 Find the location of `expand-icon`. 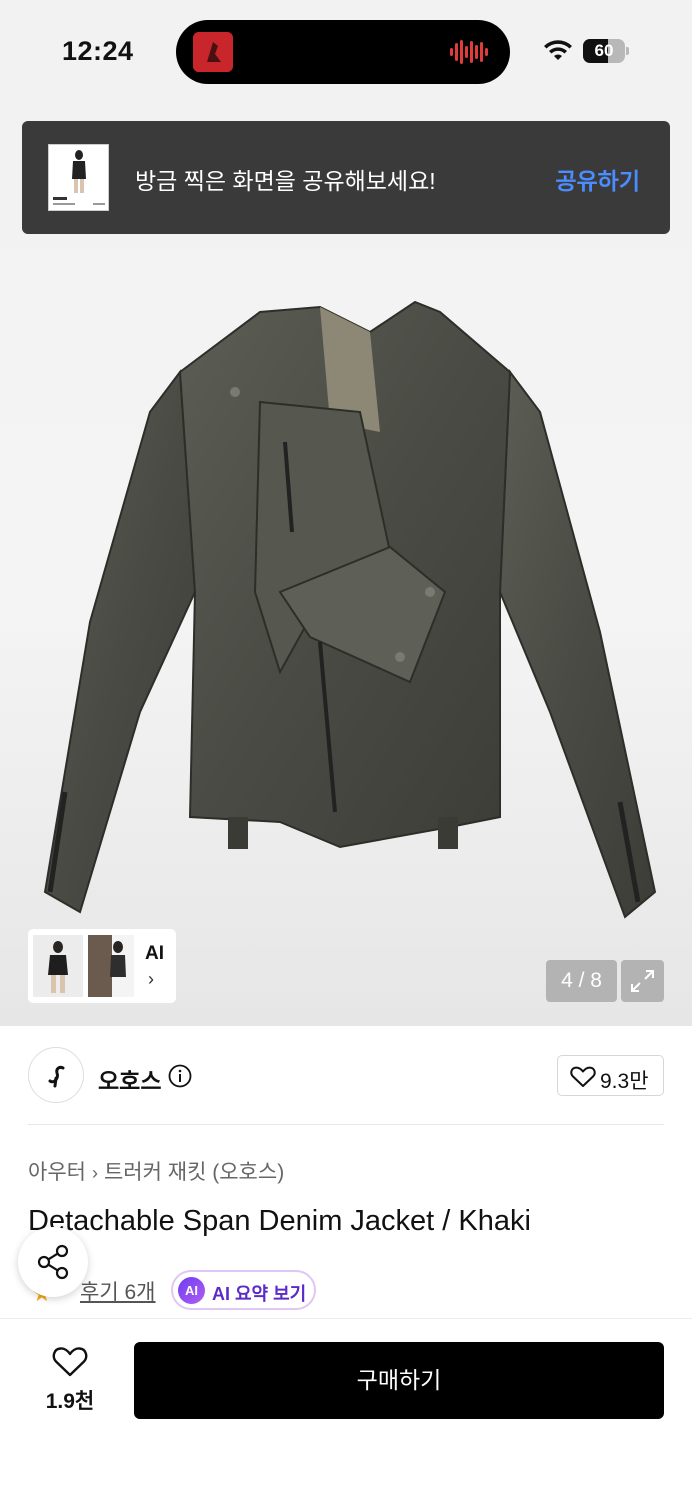

expand-icon is located at coordinates (642, 981).